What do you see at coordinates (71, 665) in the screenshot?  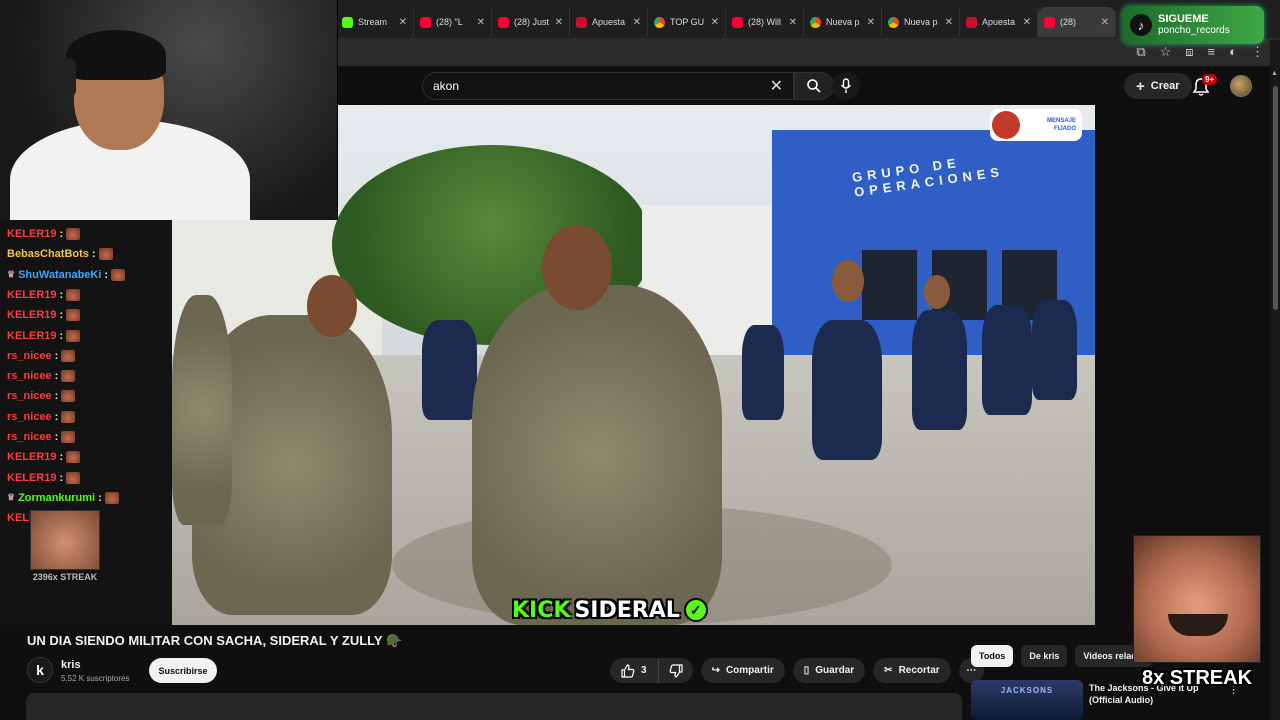 I see `channel-name: kris` at bounding box center [71, 665].